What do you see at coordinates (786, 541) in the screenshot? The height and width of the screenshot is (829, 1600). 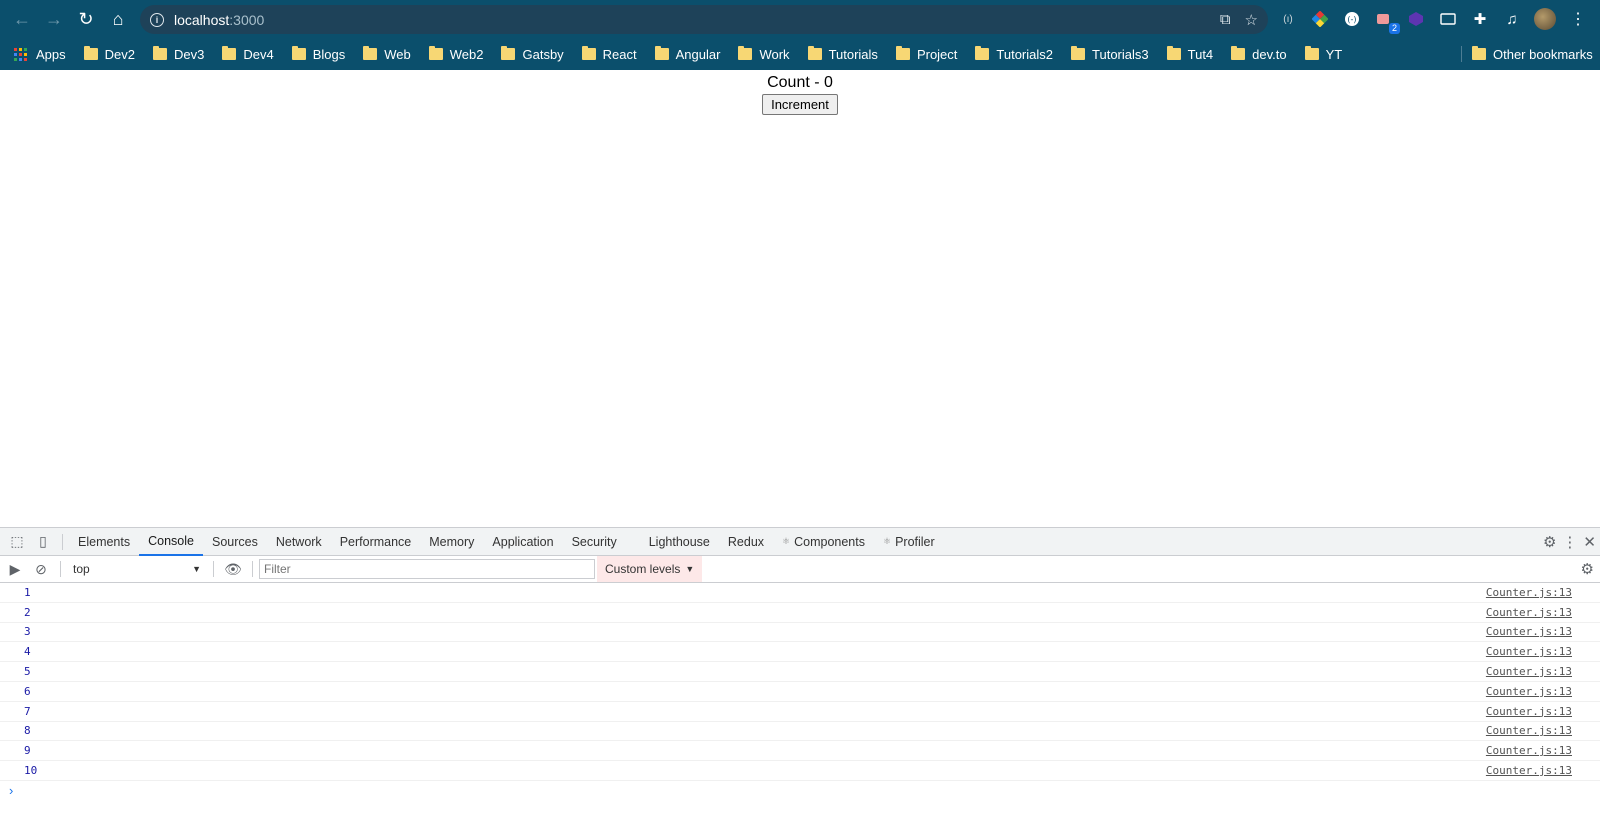 I see `react-icon: ⚛` at bounding box center [786, 541].